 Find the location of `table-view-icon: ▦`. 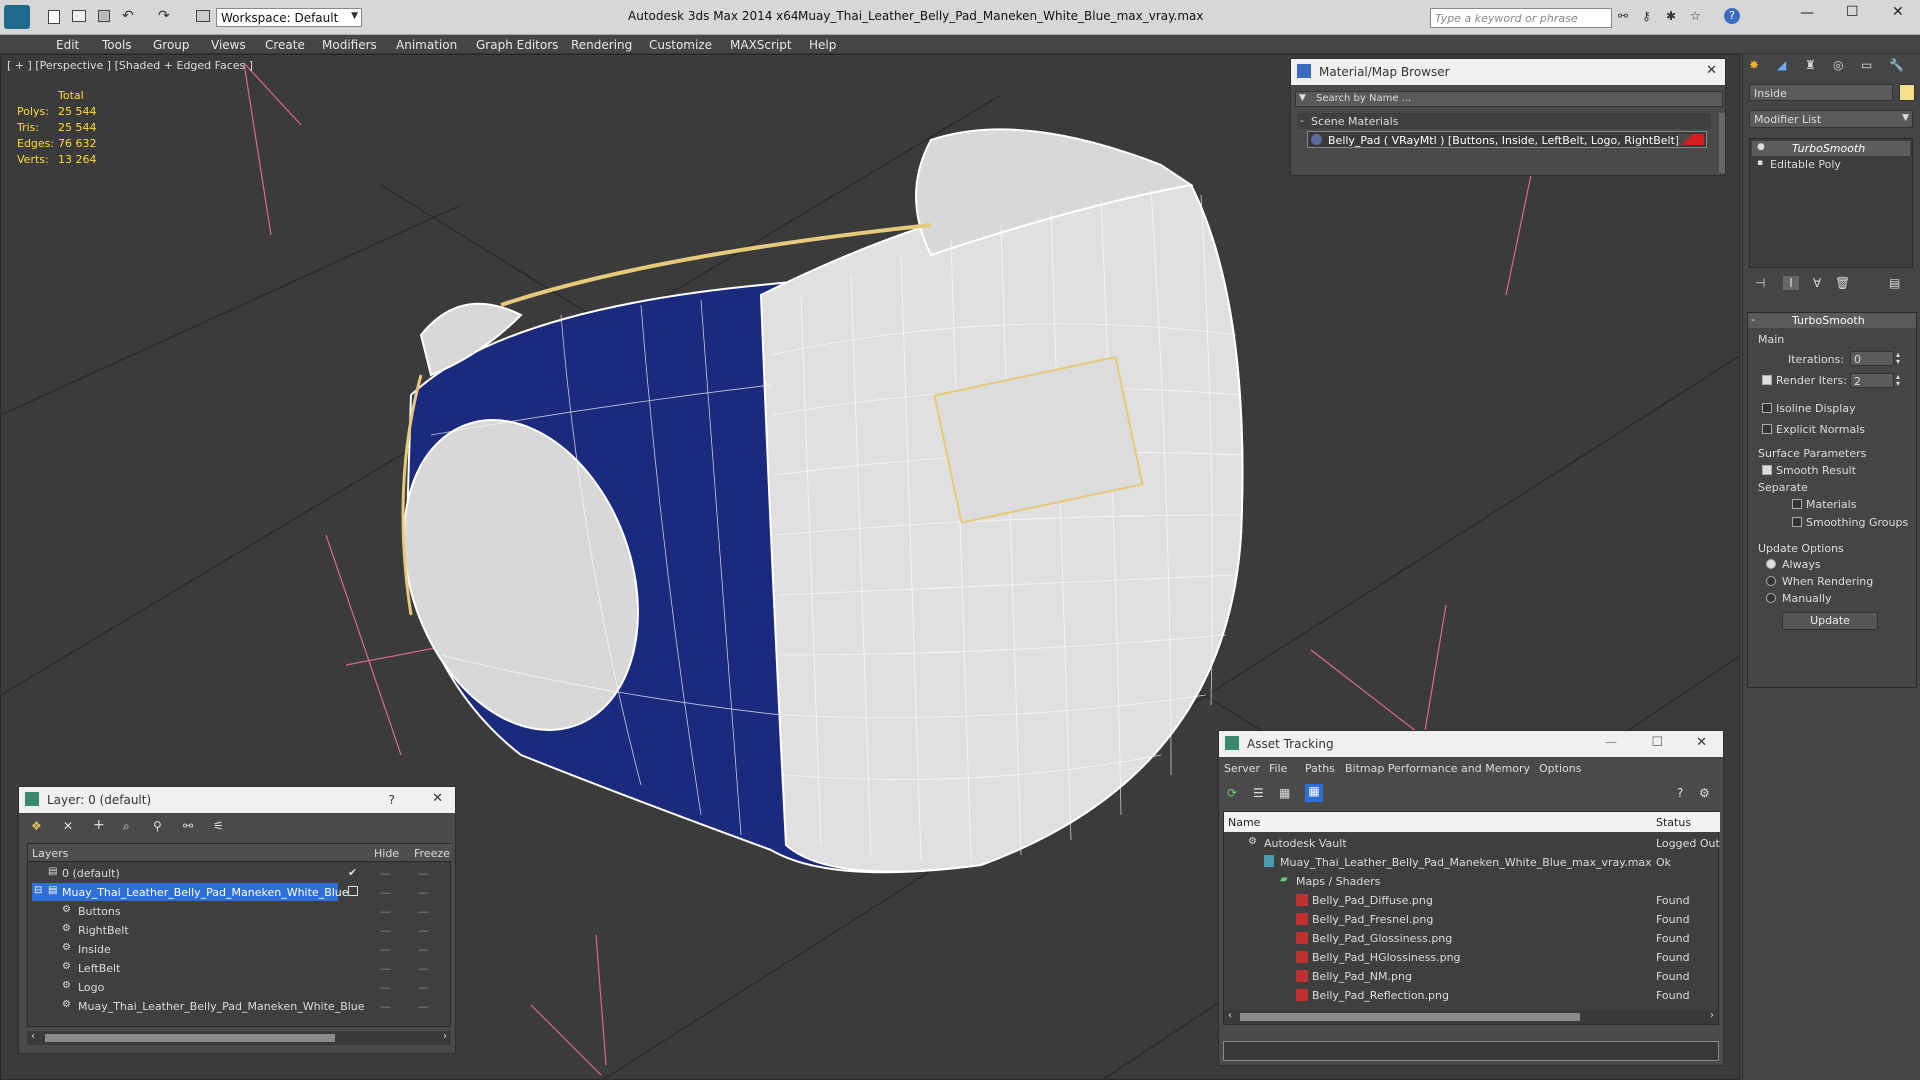

table-view-icon: ▦ is located at coordinates (1314, 793).